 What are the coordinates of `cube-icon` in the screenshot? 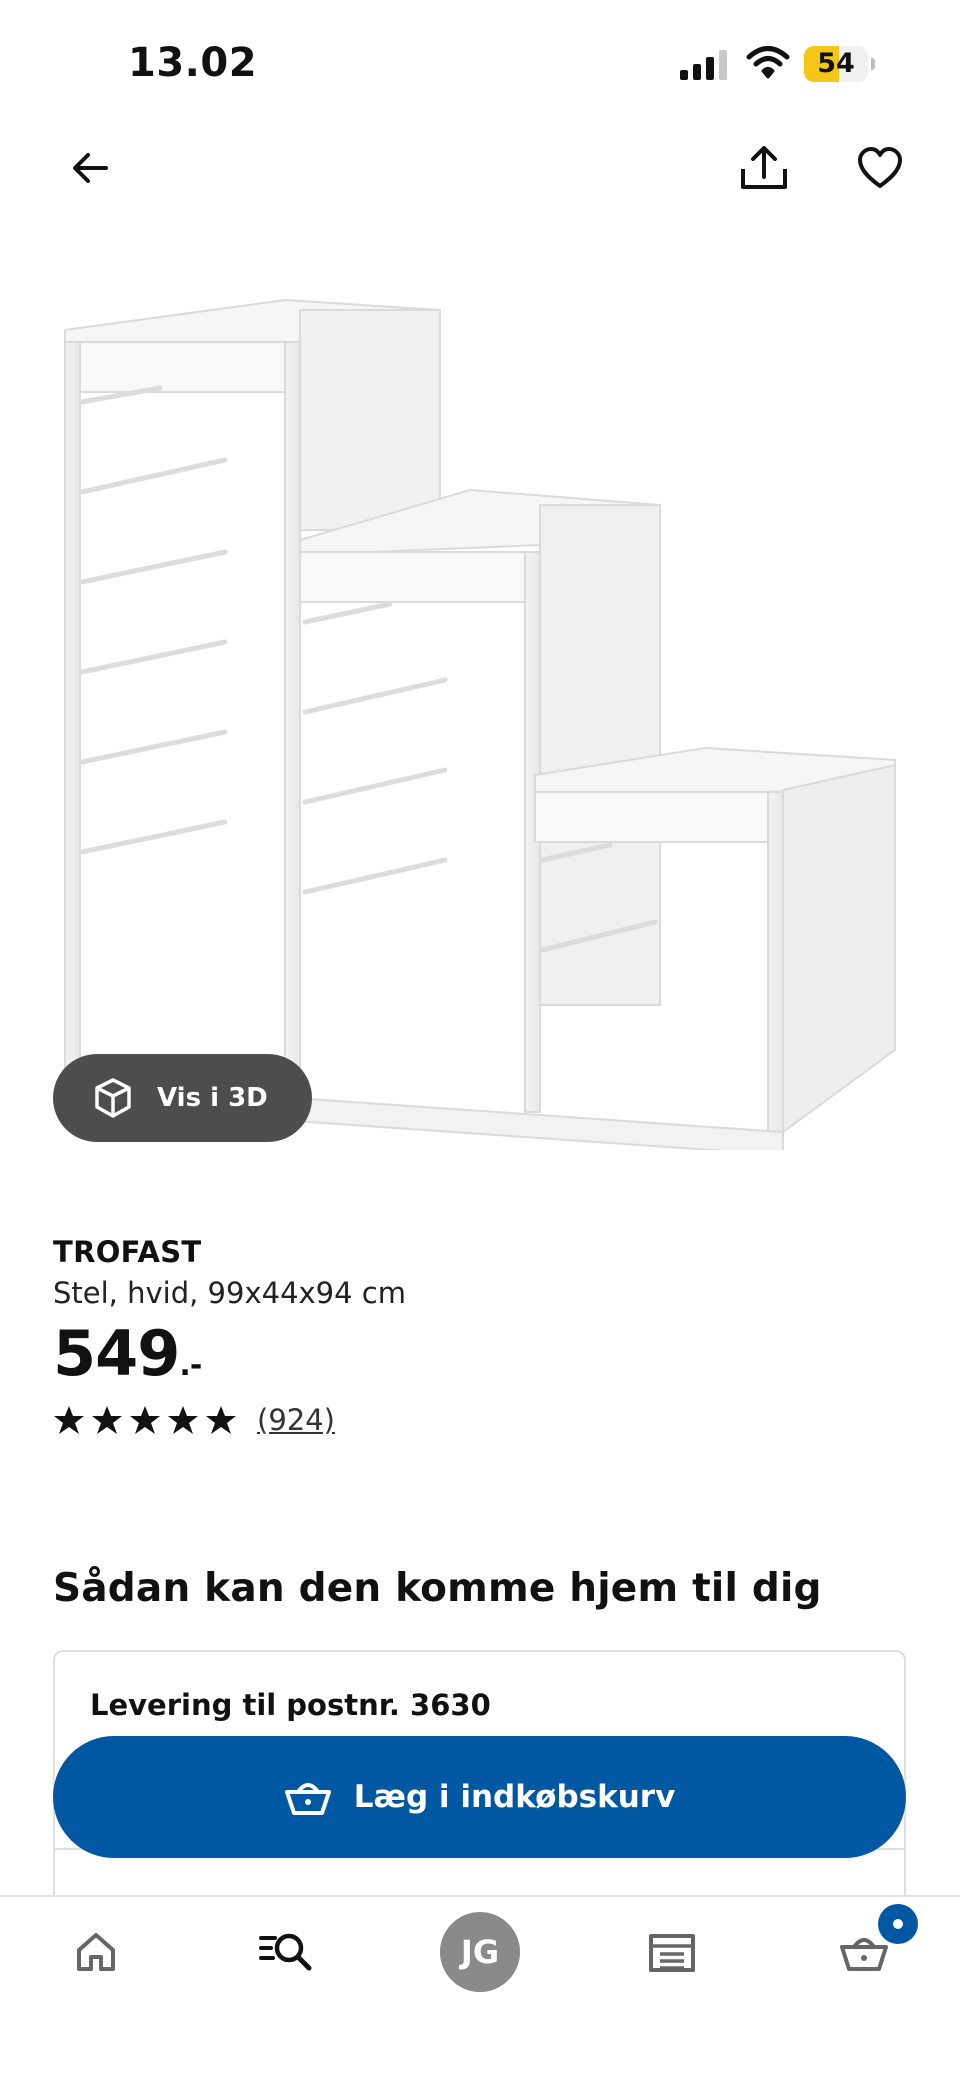 It's located at (113, 1098).